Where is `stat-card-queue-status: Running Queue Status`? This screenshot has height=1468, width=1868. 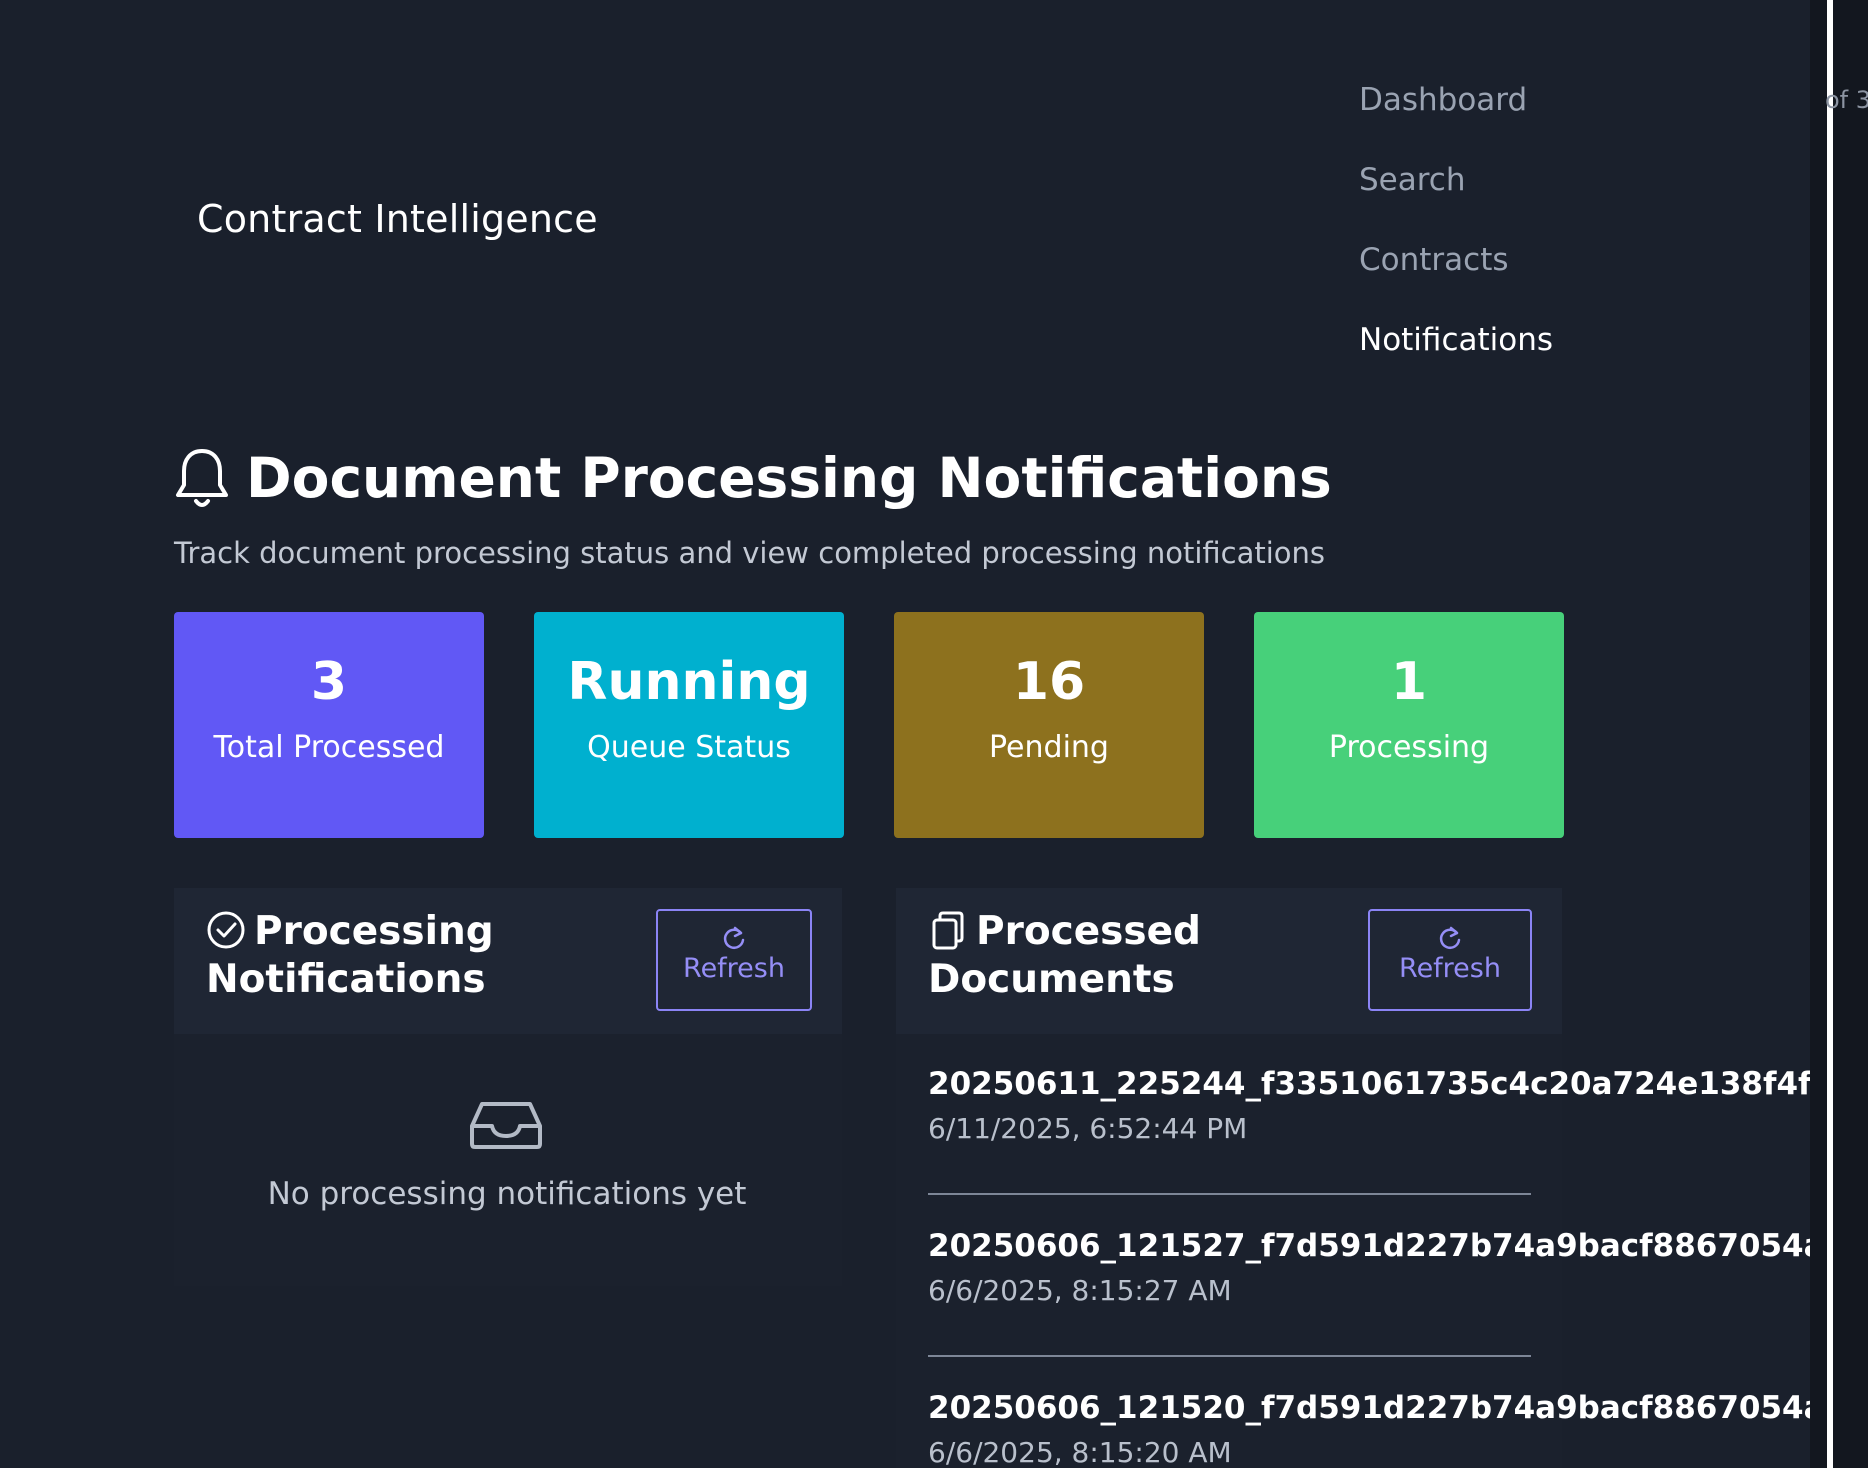 stat-card-queue-status: Running Queue Status is located at coordinates (689, 725).